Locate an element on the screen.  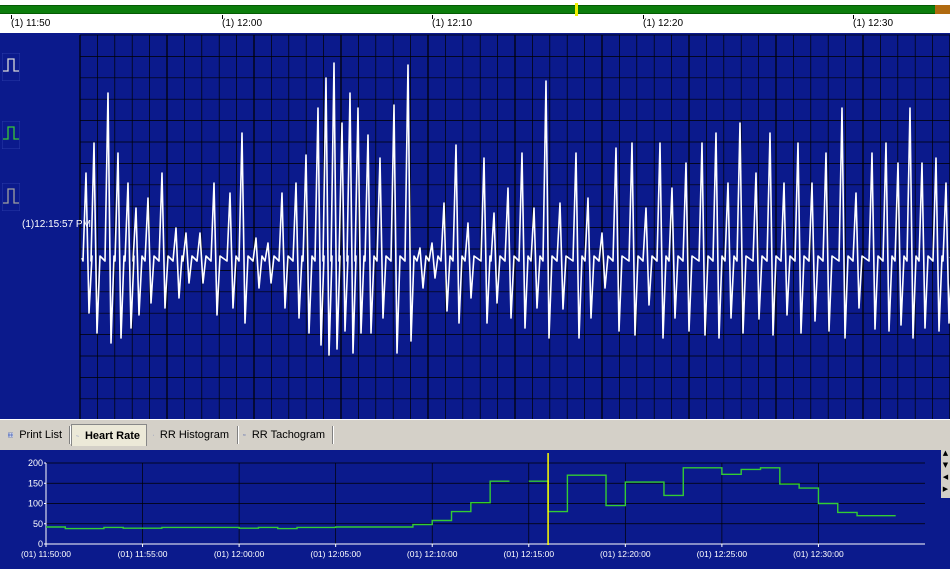
tab-heart-rate: Heart Rate is located at coordinates (109, 435).